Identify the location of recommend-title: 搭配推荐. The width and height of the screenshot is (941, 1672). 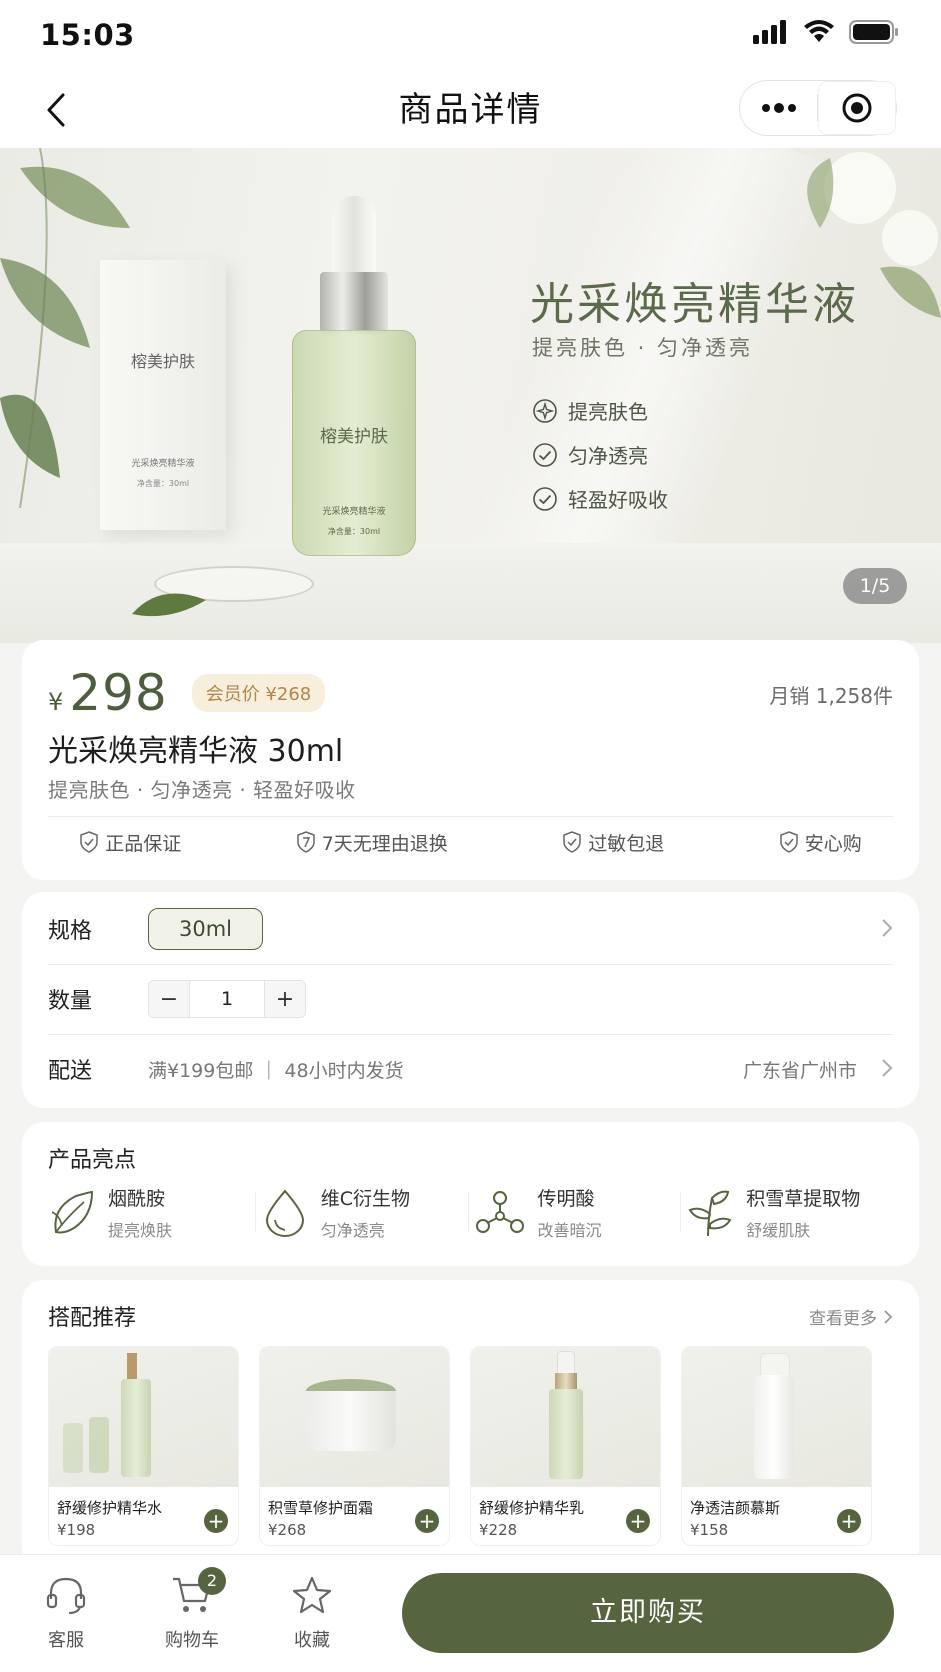
(92, 1318).